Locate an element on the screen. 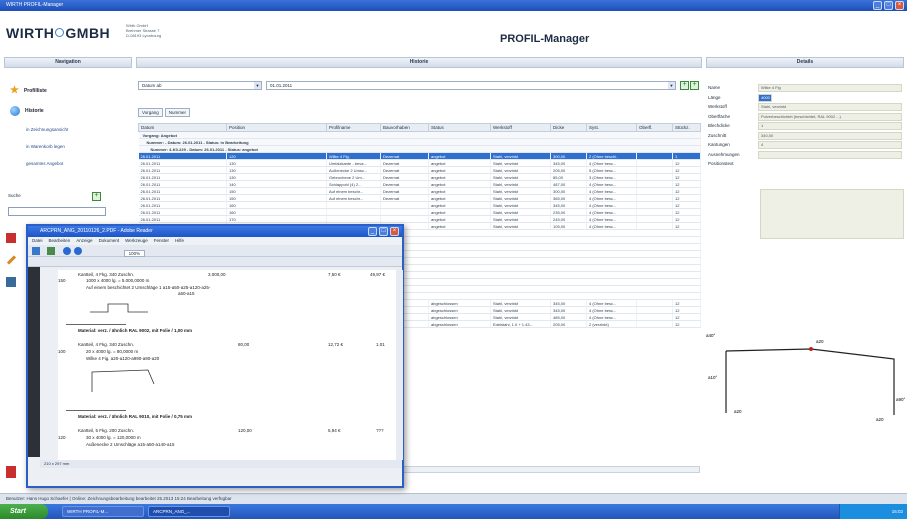 This screenshot has width=907, height=519. group-row: Vorgang: Angebot is located at coordinates (419, 135).